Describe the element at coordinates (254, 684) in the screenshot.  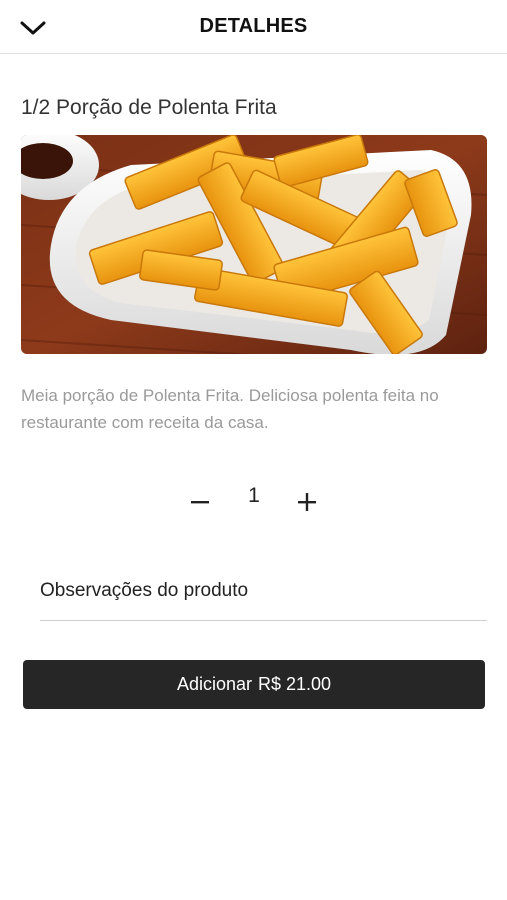
I see `add-to-cart-button: Adicionar R$ 21.00` at that location.